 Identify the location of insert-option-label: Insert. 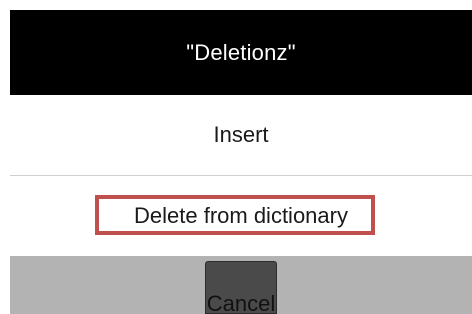
(241, 134).